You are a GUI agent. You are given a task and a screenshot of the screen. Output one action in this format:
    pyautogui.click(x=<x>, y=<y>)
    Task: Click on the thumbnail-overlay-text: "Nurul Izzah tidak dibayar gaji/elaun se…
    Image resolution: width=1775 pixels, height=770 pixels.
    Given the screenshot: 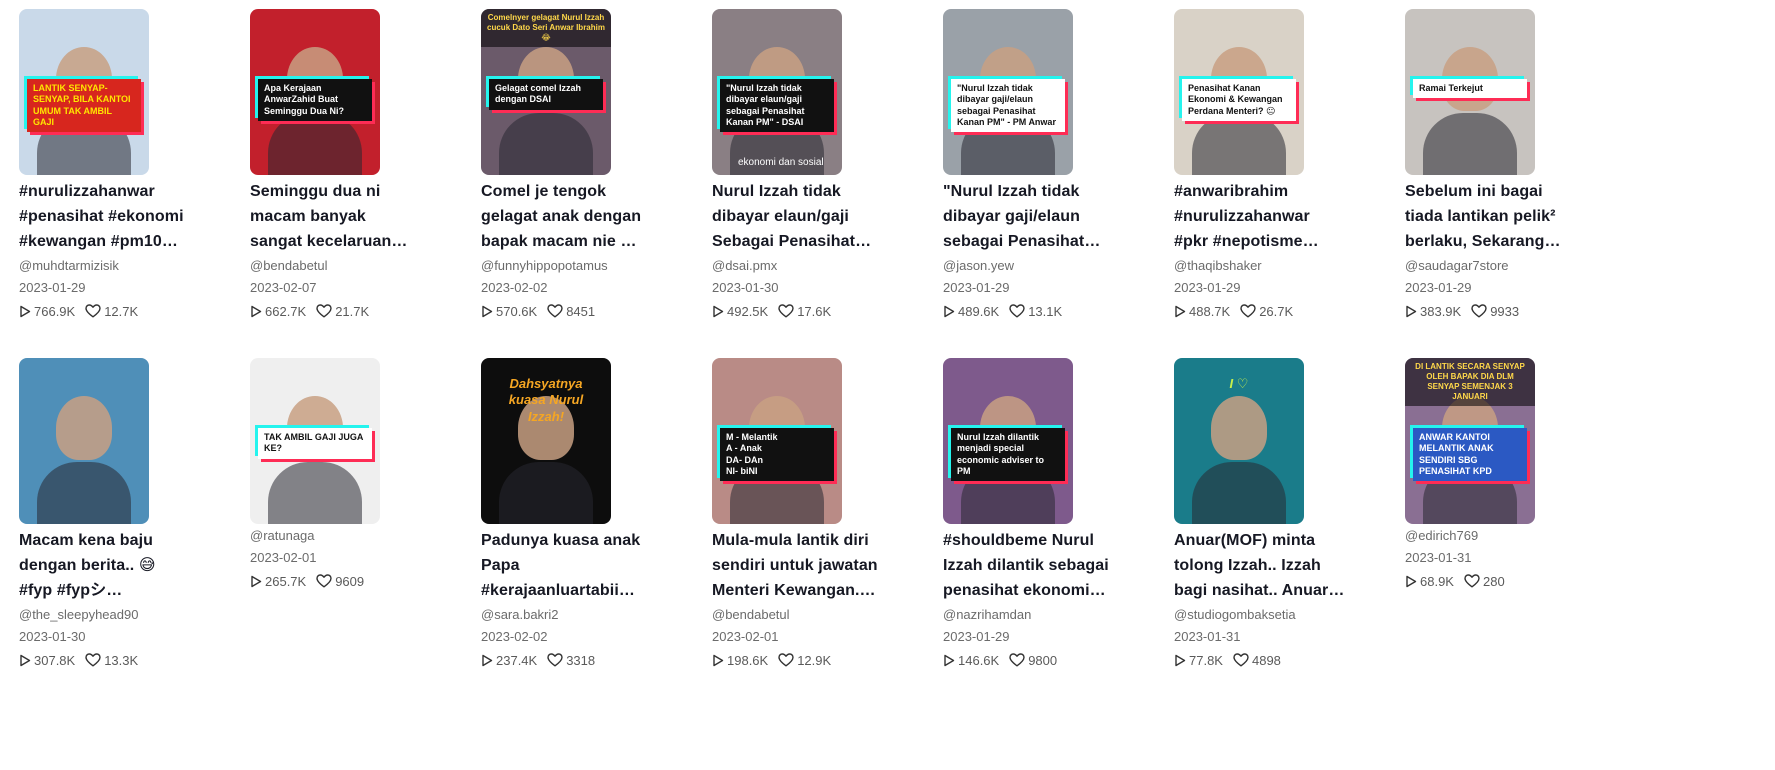 What is the action you would take?
    pyautogui.click(x=1008, y=105)
    